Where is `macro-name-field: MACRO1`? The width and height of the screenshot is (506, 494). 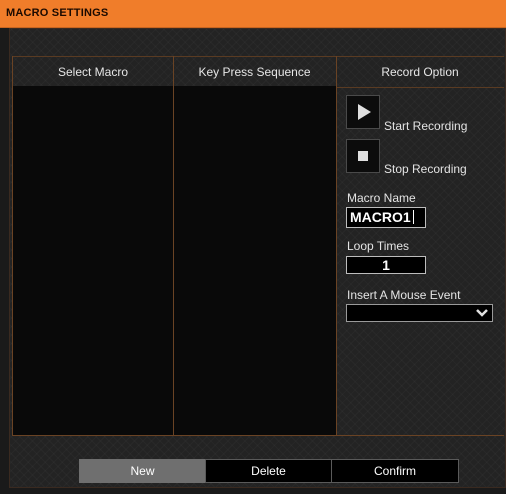 macro-name-field: MACRO1 is located at coordinates (386, 217).